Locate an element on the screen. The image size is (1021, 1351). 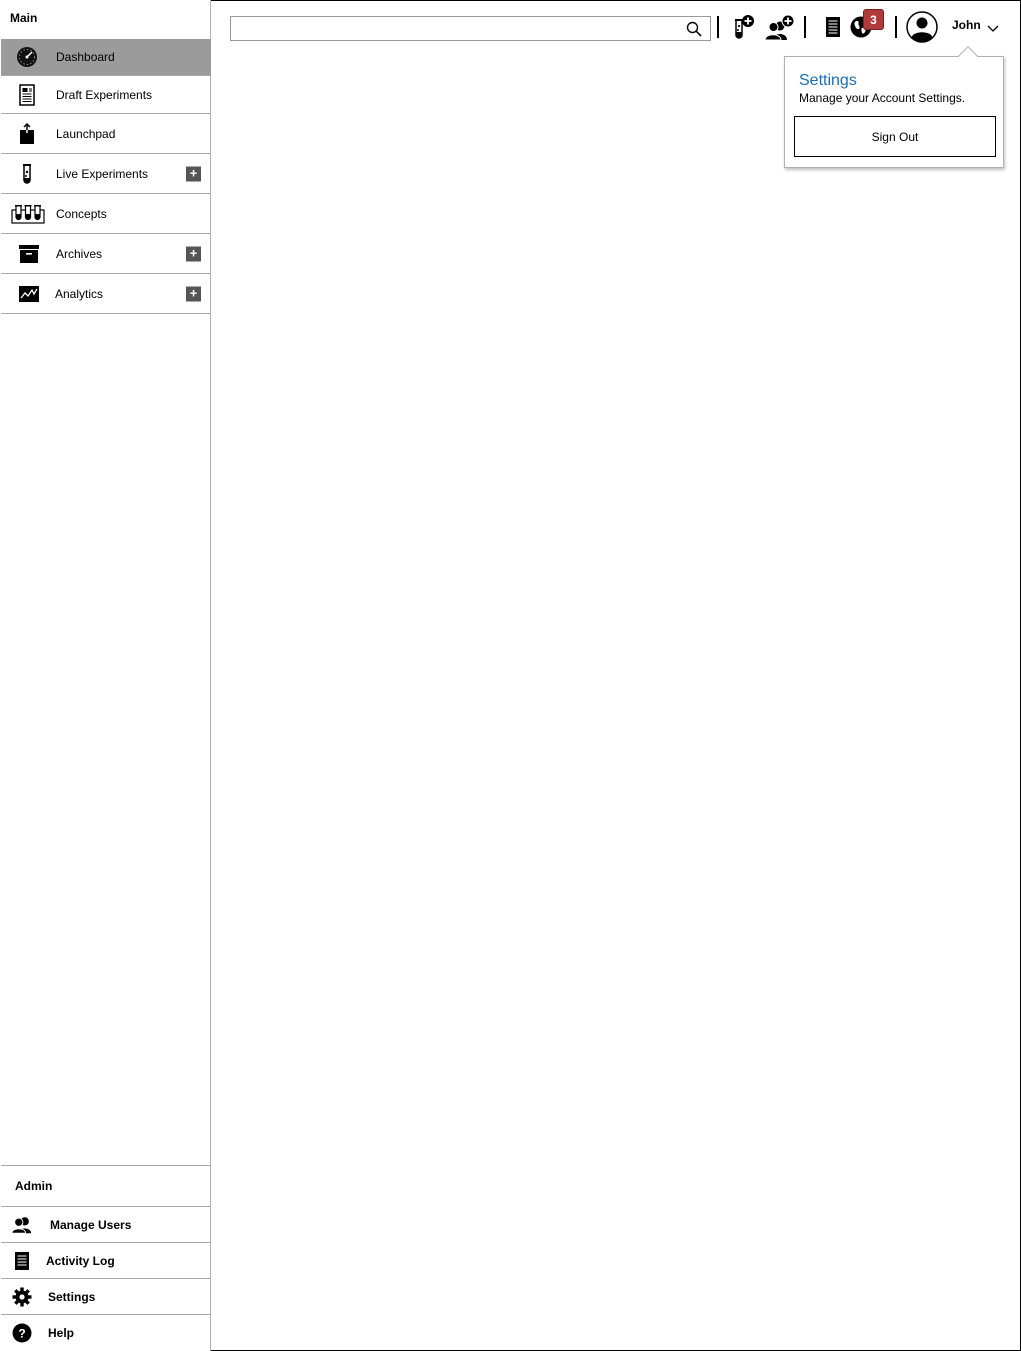
settings-description: Manage your Account Settings. is located at coordinates (882, 98).